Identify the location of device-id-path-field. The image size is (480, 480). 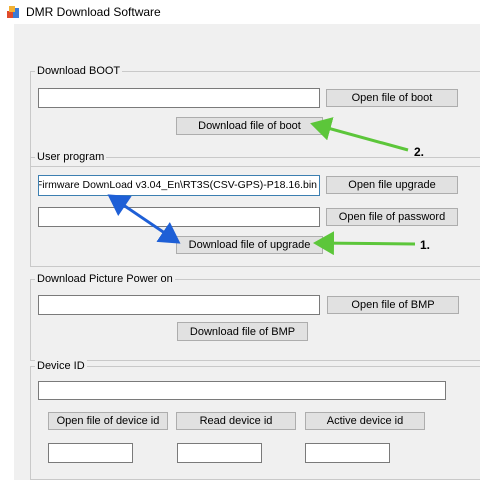
(242, 390).